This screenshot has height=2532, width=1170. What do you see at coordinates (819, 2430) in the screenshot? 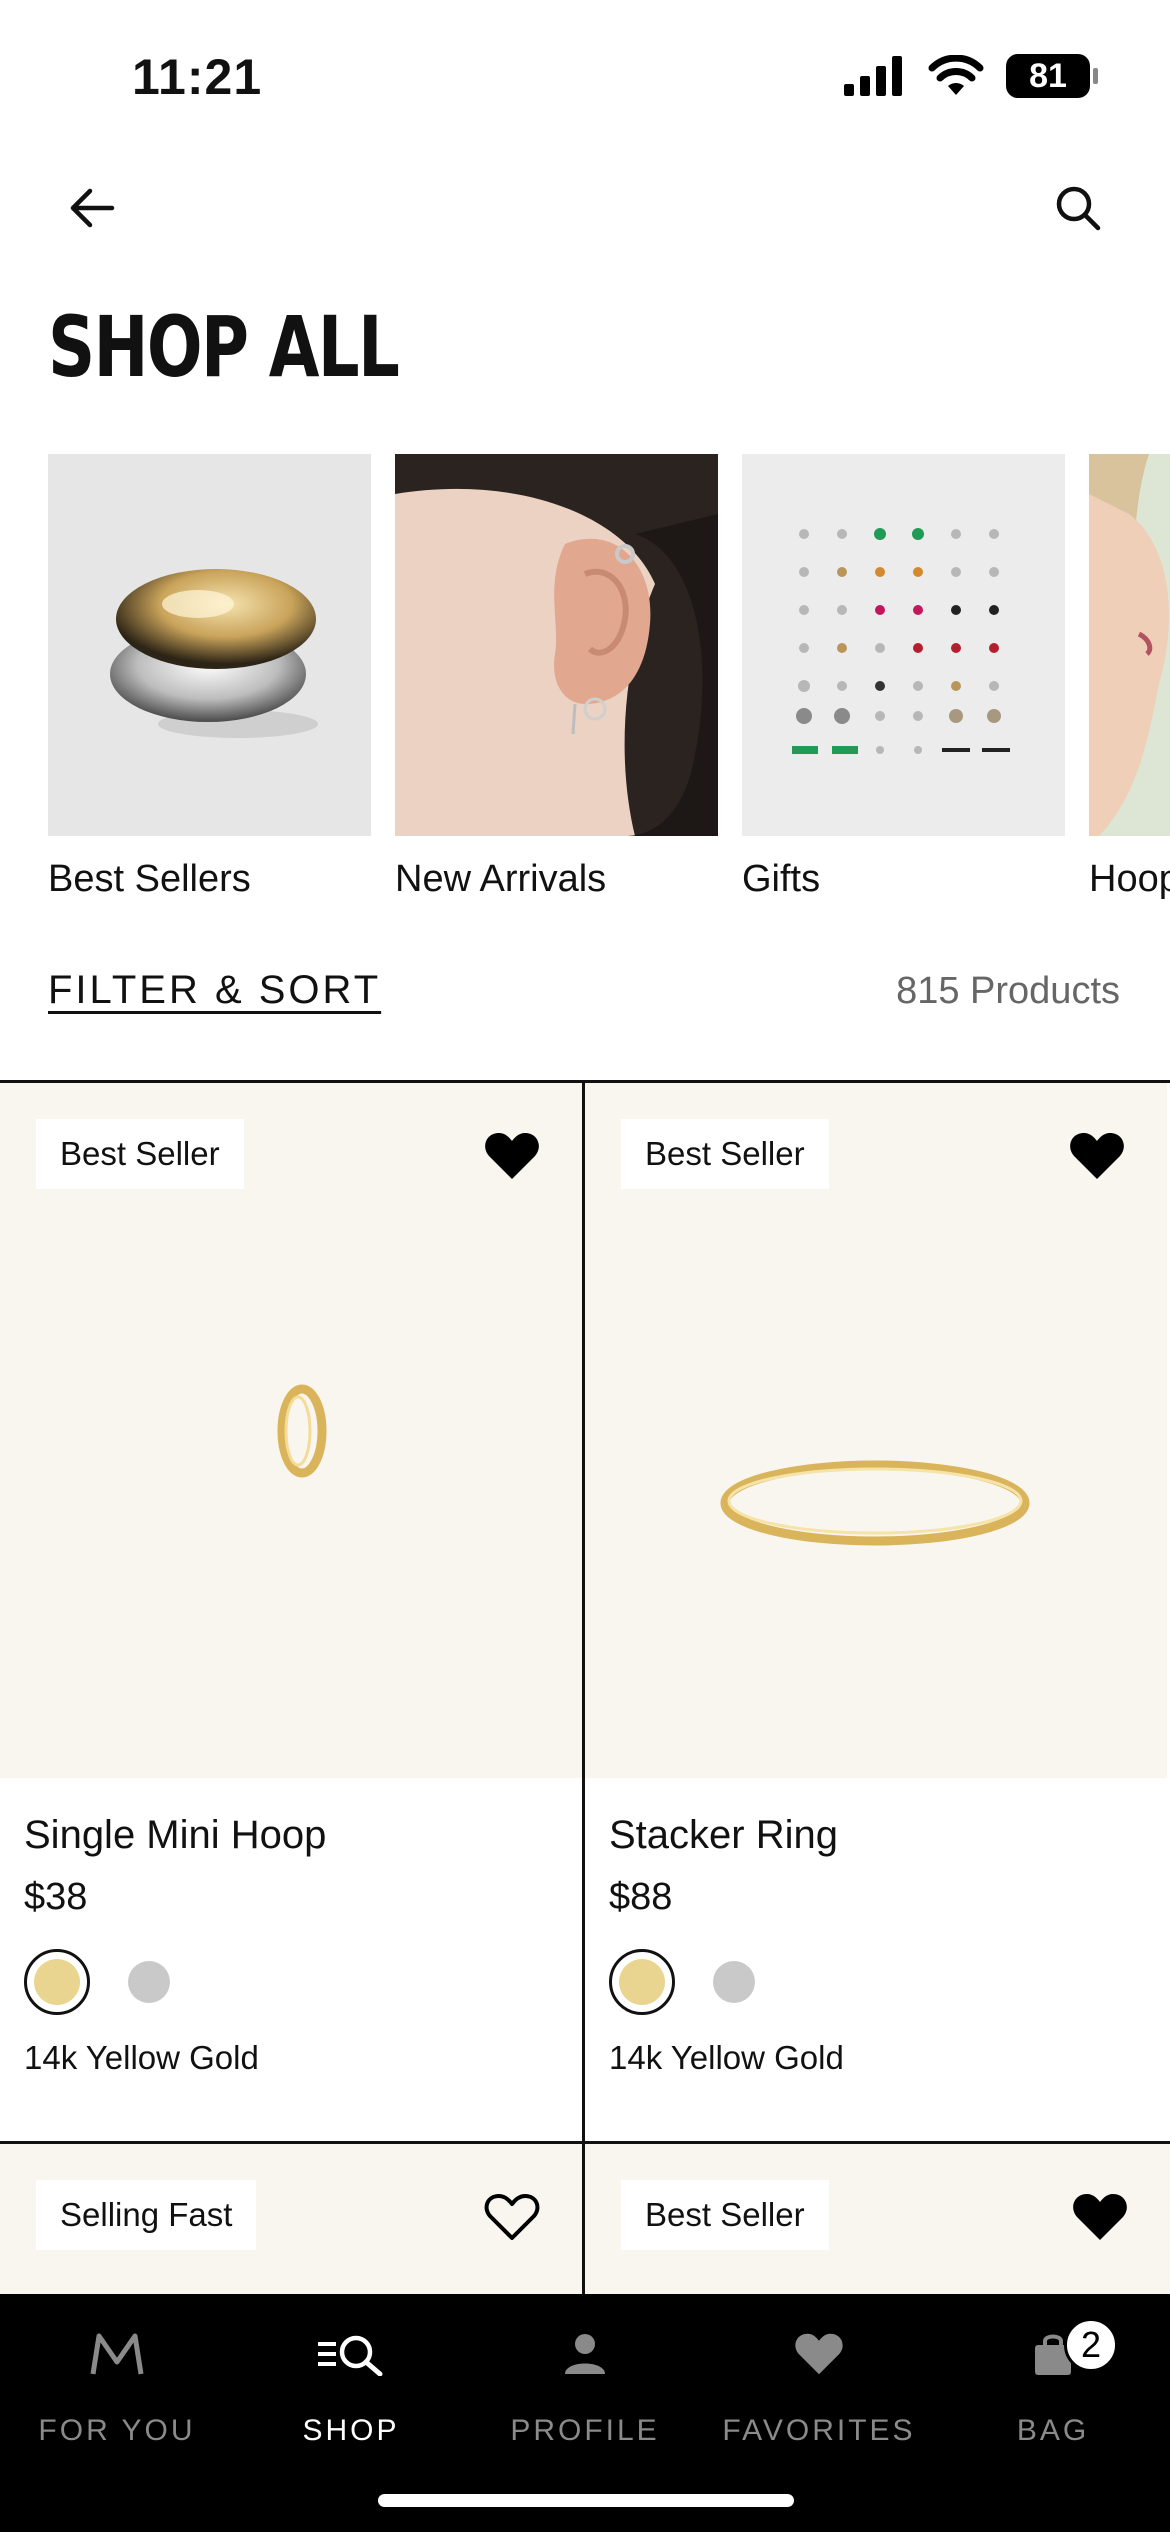
I see `tab-label: FAVORITES` at bounding box center [819, 2430].